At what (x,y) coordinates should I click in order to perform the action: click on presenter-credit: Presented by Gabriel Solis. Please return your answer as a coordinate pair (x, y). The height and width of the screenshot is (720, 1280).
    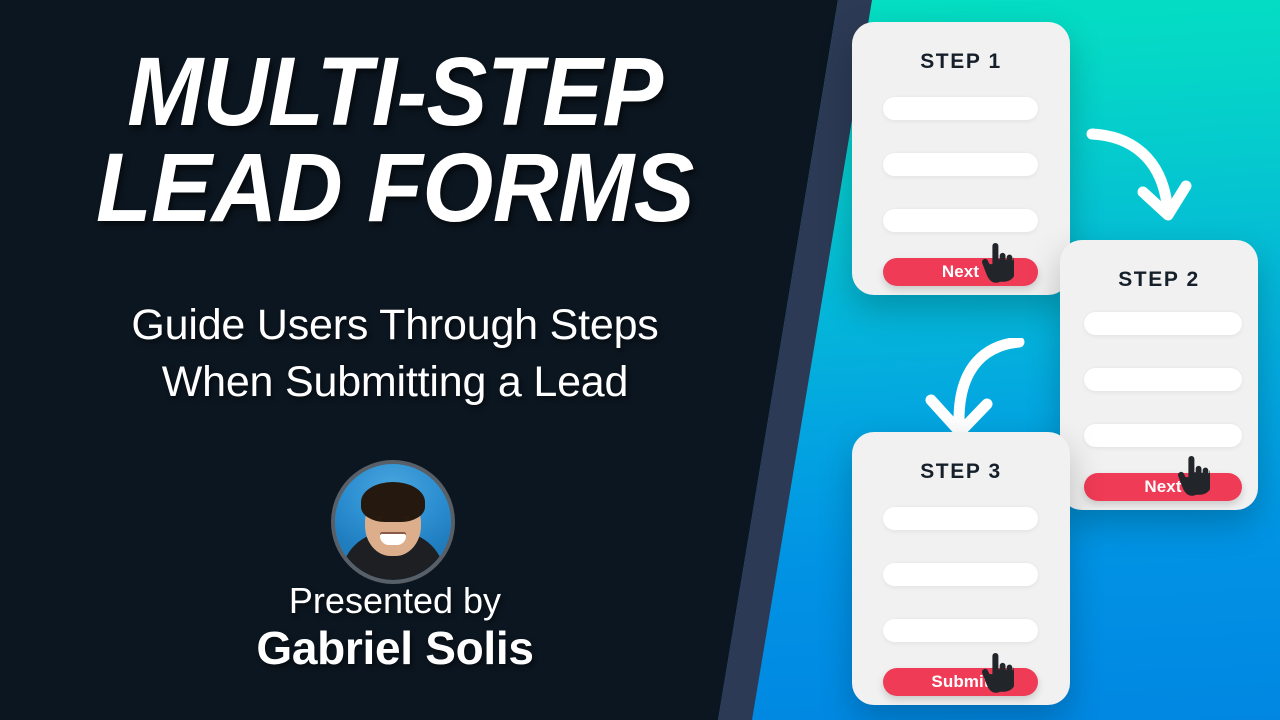
    Looking at the image, I should click on (395, 627).